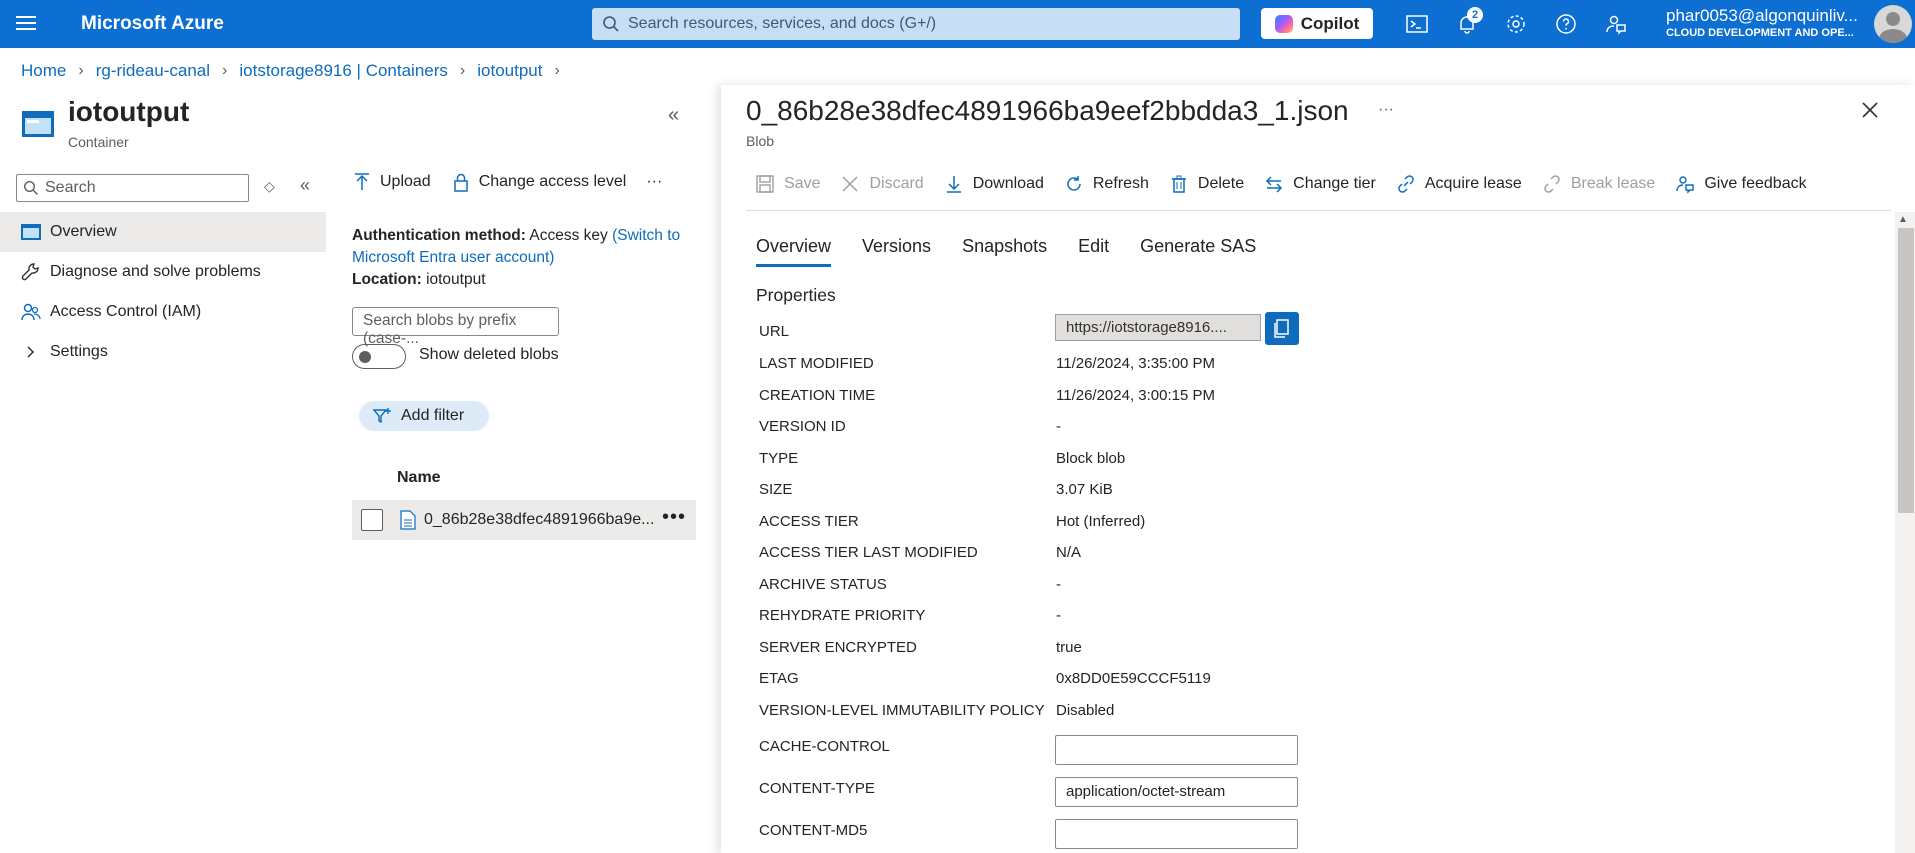 The height and width of the screenshot is (853, 1915). I want to click on nav-item-diagnose: Diagnose and solve problems, so click(163, 272).